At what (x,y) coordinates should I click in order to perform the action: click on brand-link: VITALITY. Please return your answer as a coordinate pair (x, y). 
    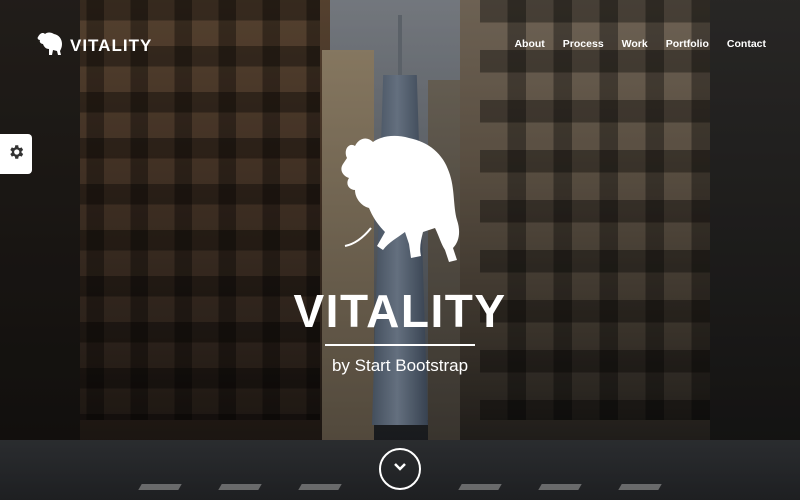
    Looking at the image, I should click on (94, 45).